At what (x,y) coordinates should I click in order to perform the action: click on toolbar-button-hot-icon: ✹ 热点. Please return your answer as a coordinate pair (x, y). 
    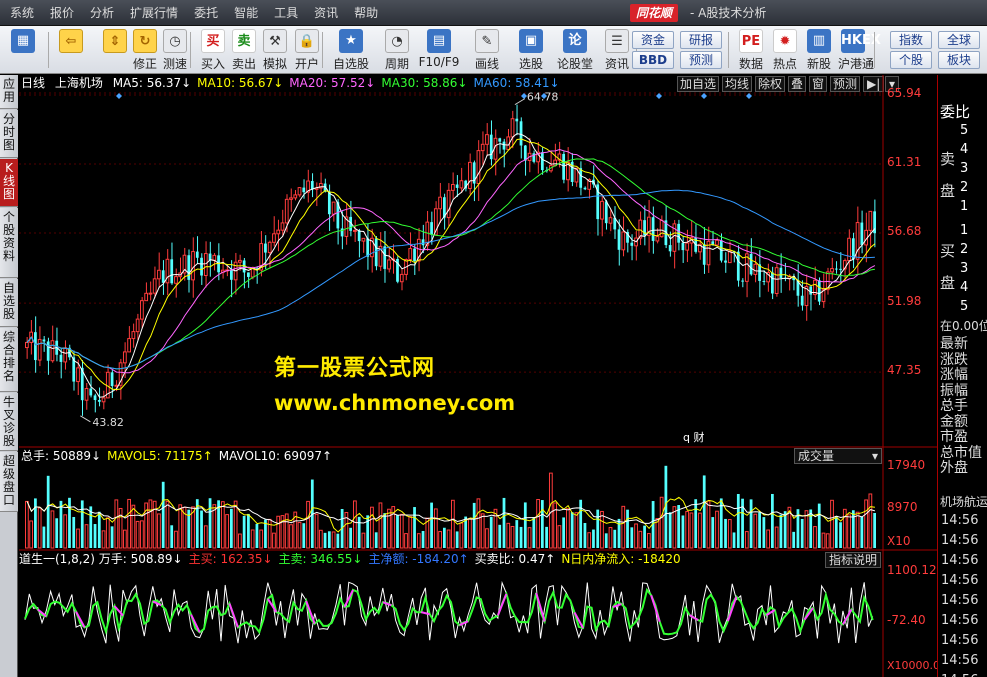
    Looking at the image, I should click on (785, 50).